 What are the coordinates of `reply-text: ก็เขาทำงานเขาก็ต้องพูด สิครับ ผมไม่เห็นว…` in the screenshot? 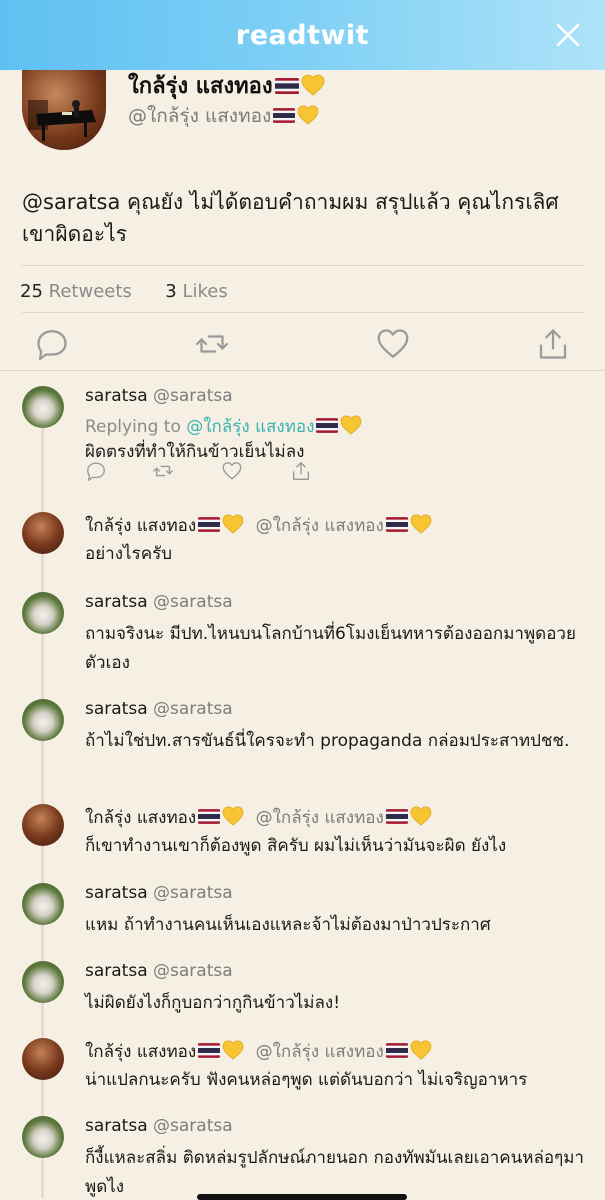 It's located at (296, 846).